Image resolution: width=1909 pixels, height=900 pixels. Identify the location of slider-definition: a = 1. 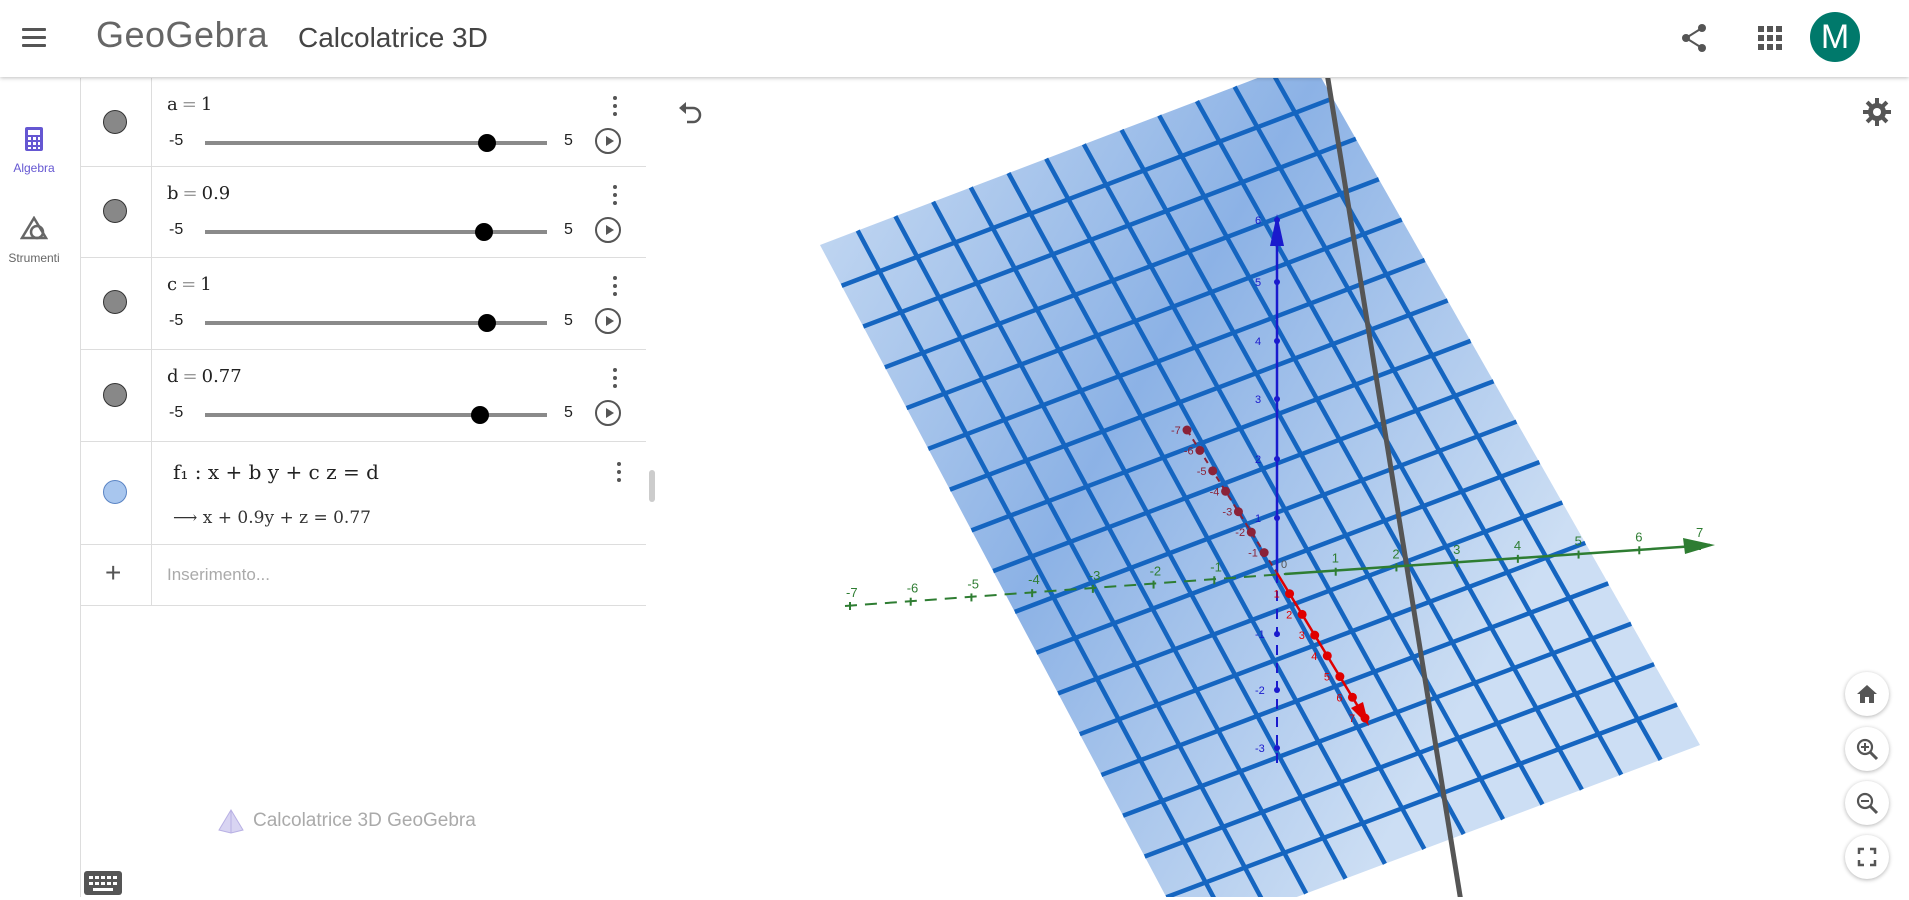
(189, 104).